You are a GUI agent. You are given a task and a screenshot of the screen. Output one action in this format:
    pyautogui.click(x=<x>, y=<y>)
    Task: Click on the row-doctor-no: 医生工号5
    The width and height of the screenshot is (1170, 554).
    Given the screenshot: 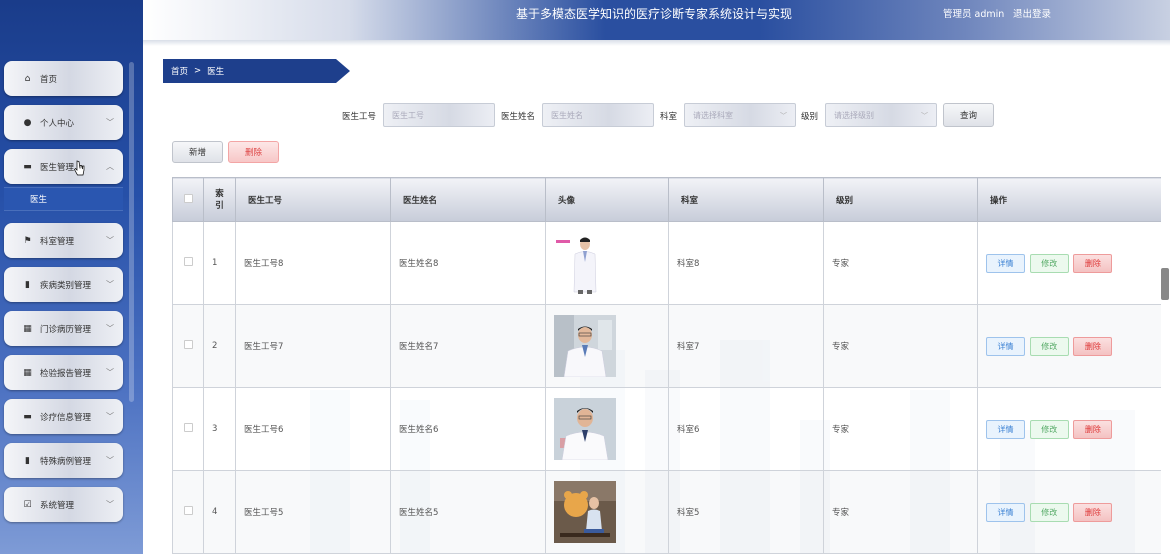 What is the action you would take?
    pyautogui.click(x=313, y=512)
    